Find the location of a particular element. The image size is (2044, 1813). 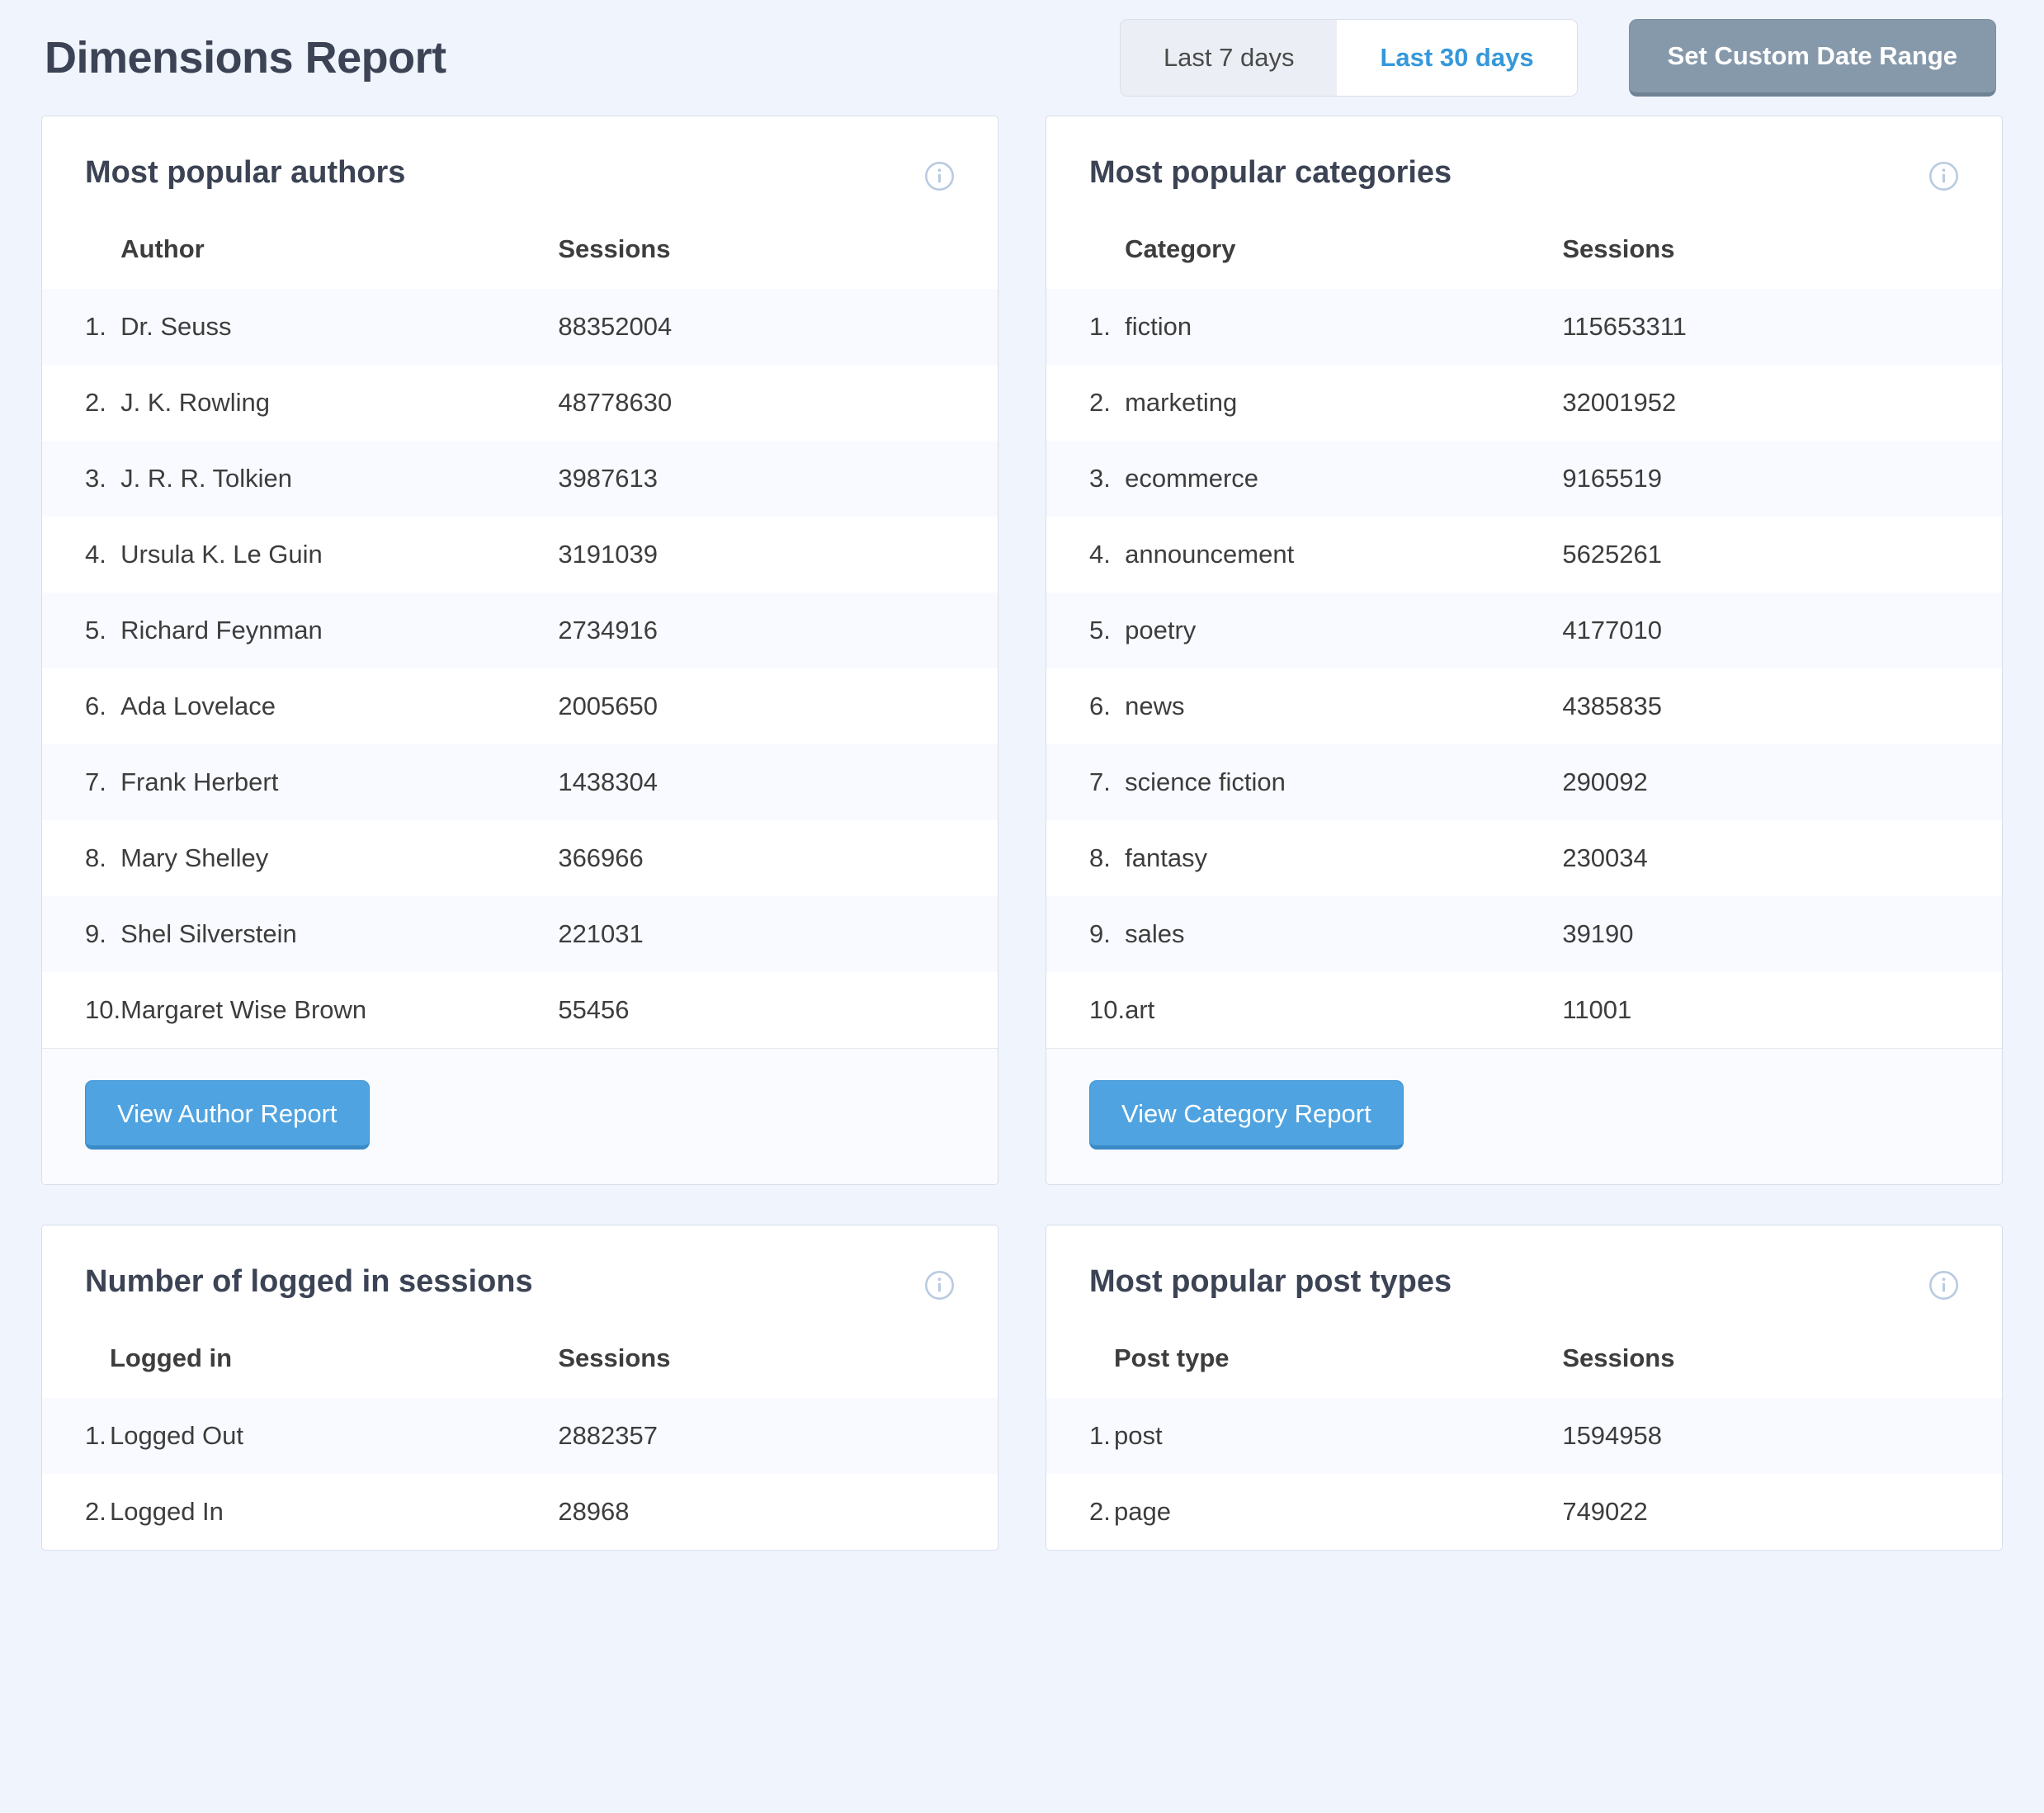

date-range-last-30-days: Last 30 days is located at coordinates (1457, 58).